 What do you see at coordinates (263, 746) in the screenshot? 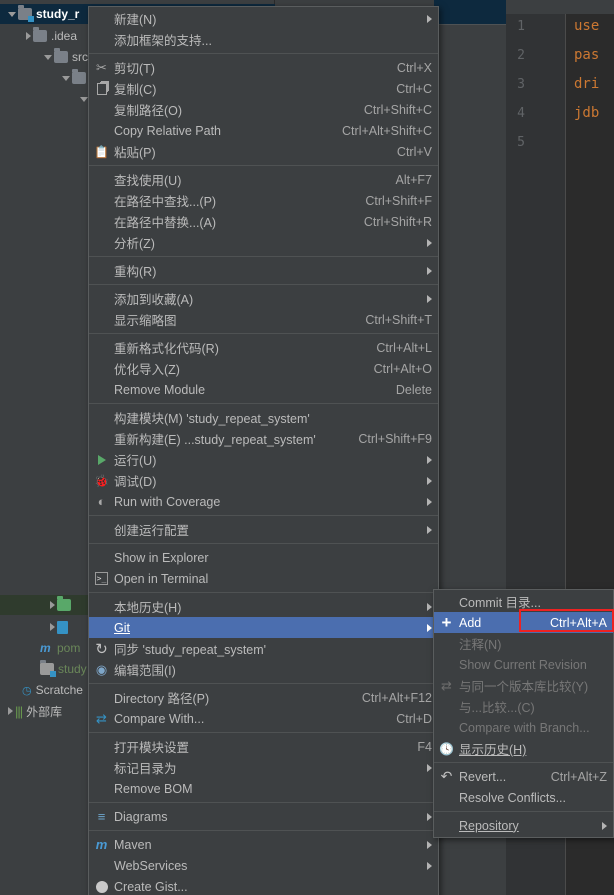
I see `menu-item-open-module-settings: 打开模块设置 F4` at bounding box center [263, 746].